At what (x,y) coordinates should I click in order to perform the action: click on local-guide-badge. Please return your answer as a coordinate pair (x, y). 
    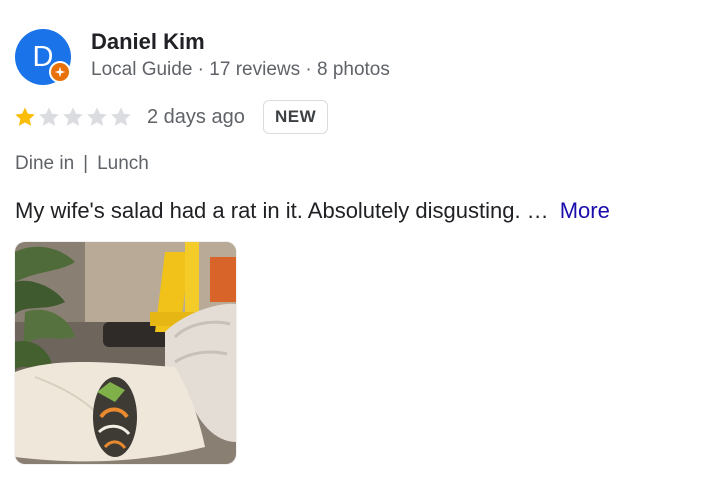
    Looking at the image, I should click on (60, 72).